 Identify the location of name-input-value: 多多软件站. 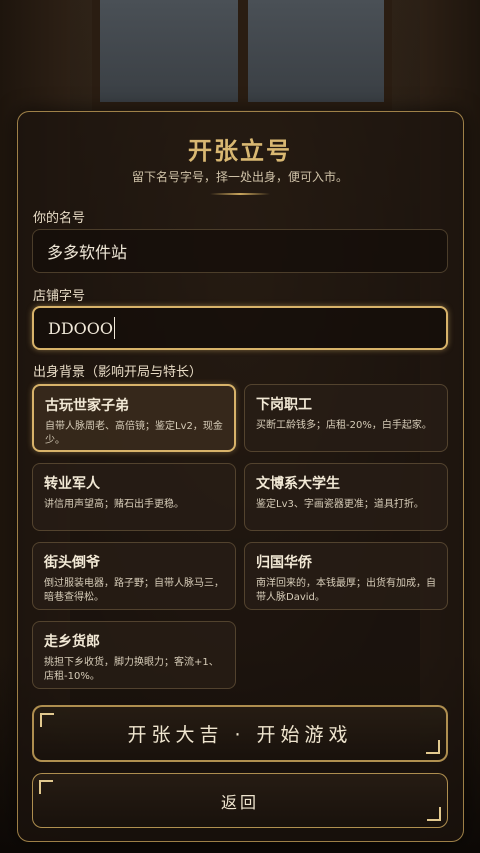
(87, 252).